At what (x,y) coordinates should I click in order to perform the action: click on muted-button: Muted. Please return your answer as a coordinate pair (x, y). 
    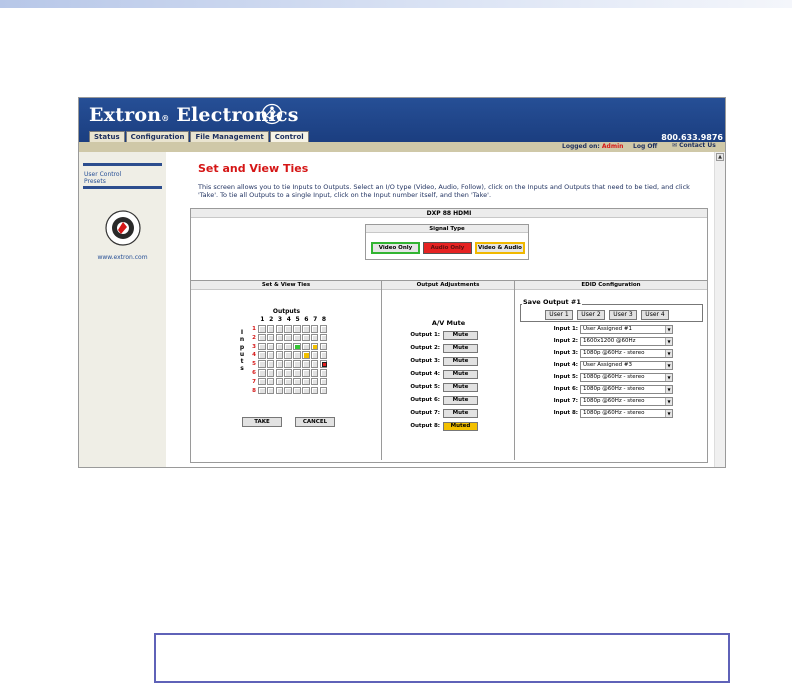
    Looking at the image, I should click on (460, 426).